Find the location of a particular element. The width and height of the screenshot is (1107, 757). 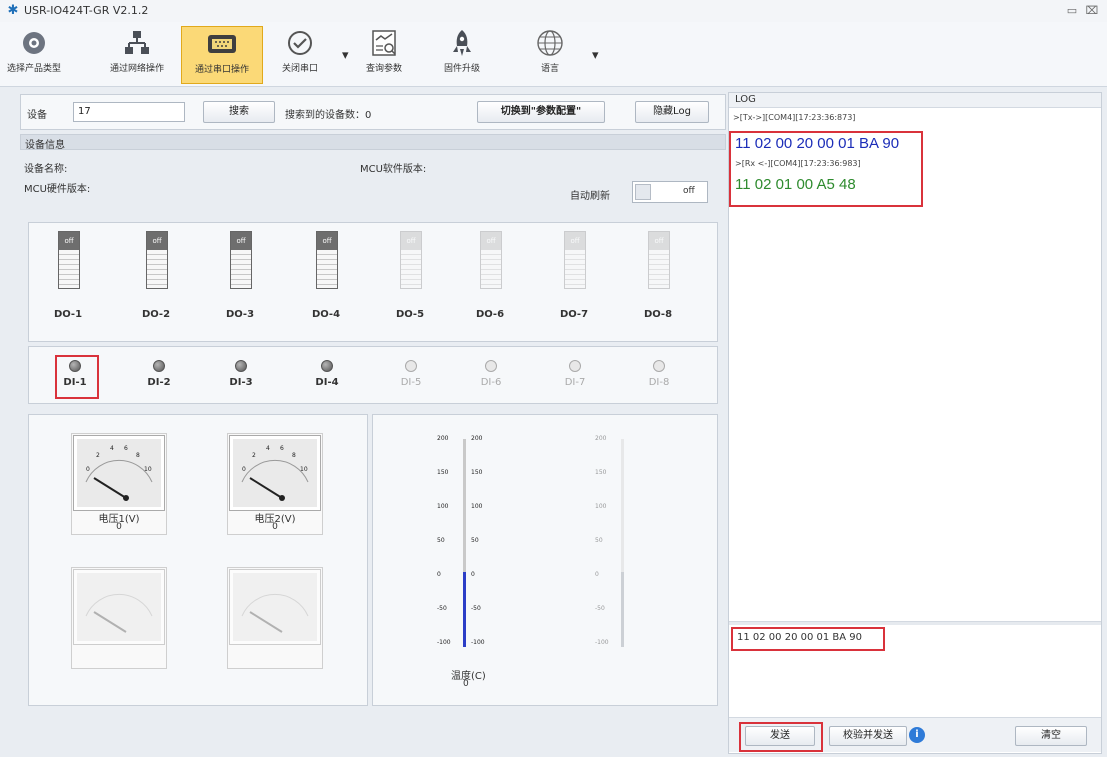

hide-log-button: 隐藏Log is located at coordinates (672, 112).